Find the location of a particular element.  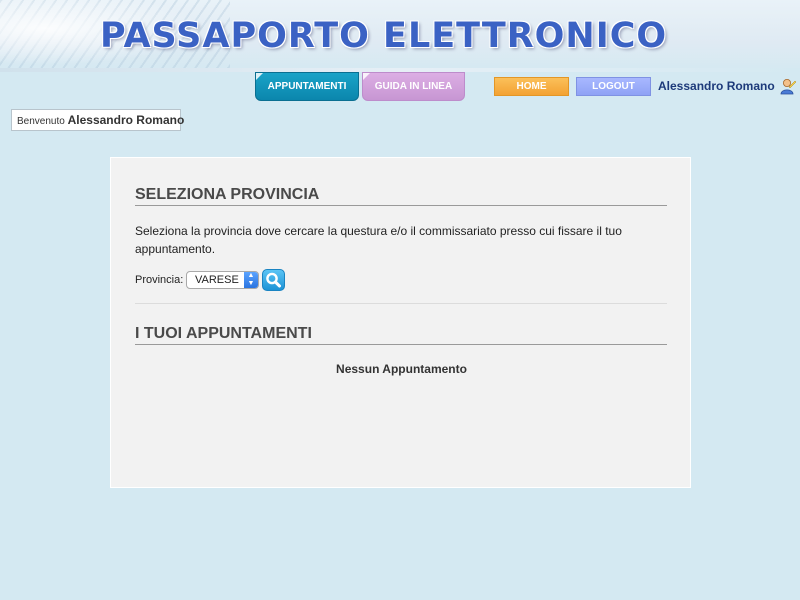

search-icon is located at coordinates (273, 280).